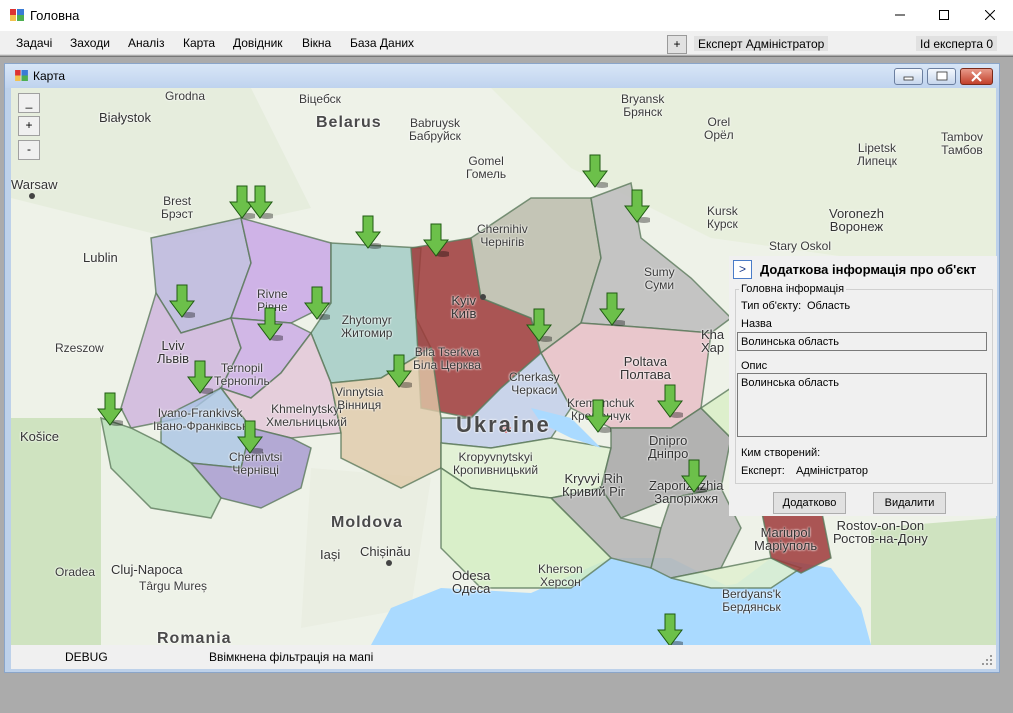 The height and width of the screenshot is (713, 1013). Describe the element at coordinates (829, 306) in the screenshot. I see `object-type-value: Область` at that location.